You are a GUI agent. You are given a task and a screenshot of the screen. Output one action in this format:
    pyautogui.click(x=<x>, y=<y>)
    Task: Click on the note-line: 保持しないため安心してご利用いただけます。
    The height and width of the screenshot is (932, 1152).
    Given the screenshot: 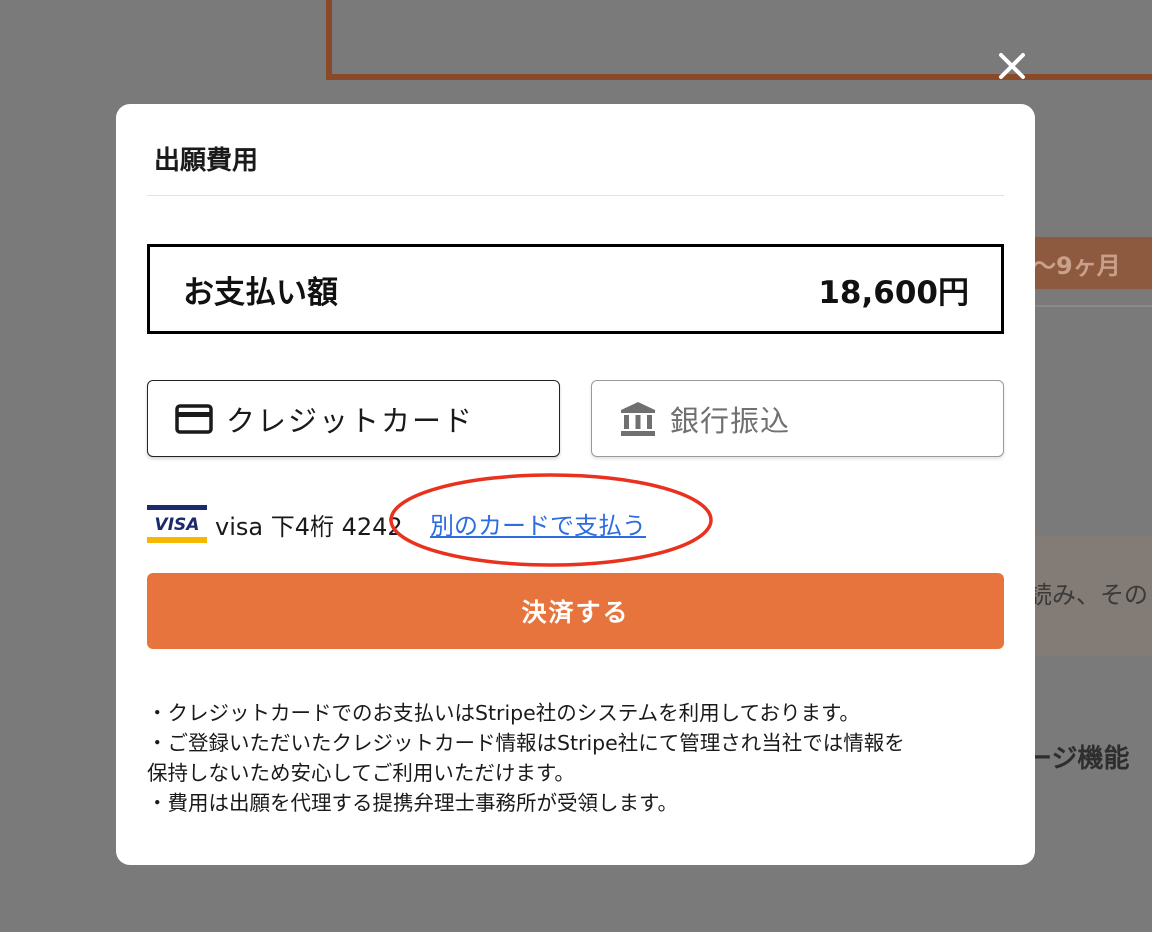 What is the action you would take?
    pyautogui.click(x=361, y=773)
    